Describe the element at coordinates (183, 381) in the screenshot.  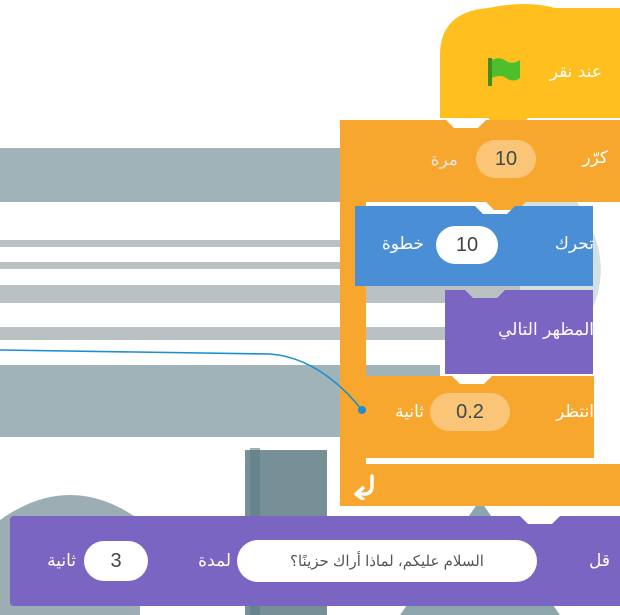
I see `callout-connector-line` at that location.